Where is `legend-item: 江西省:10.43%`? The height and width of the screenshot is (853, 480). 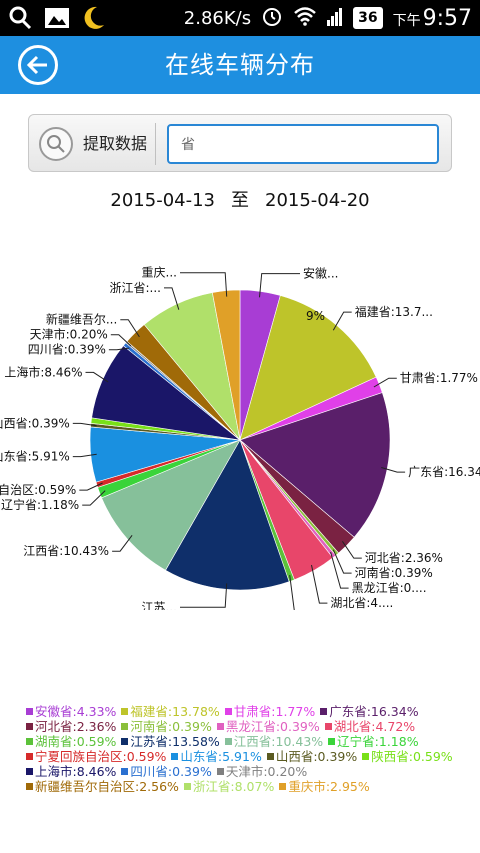 legend-item: 江西省:10.43% is located at coordinates (274, 741).